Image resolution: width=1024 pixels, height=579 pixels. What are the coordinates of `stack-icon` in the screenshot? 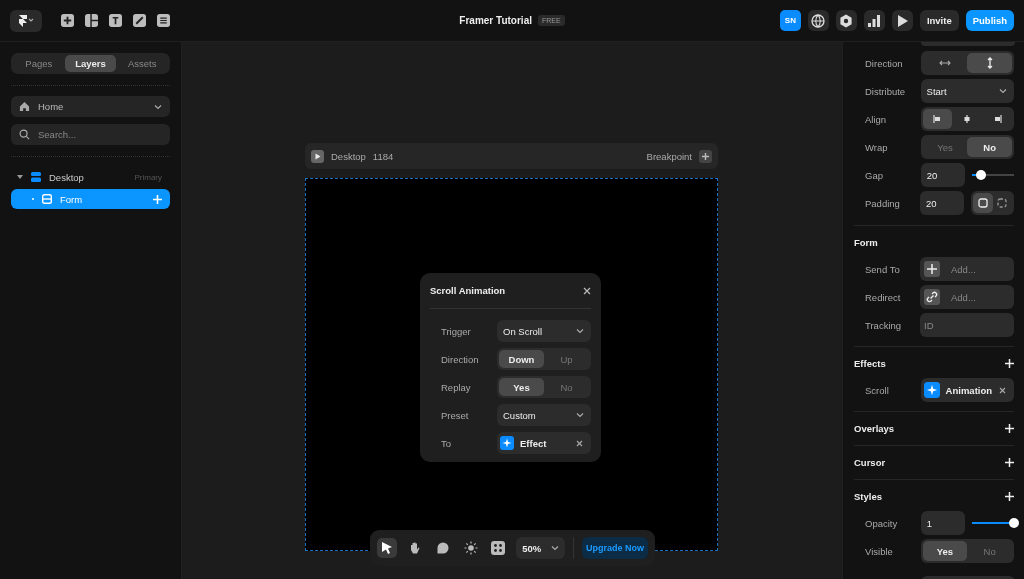 It's located at (47, 199).